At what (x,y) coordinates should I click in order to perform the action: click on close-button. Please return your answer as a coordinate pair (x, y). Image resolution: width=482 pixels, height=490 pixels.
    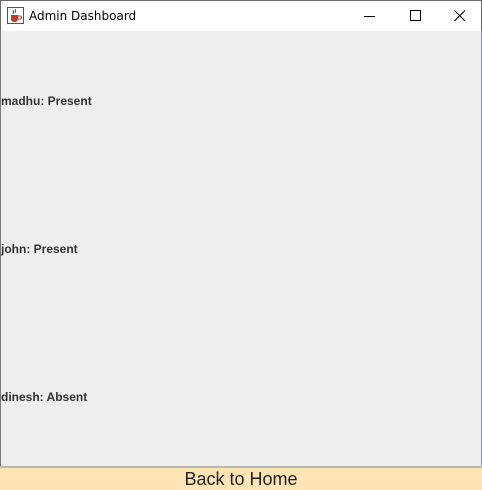
    Looking at the image, I should click on (459, 16).